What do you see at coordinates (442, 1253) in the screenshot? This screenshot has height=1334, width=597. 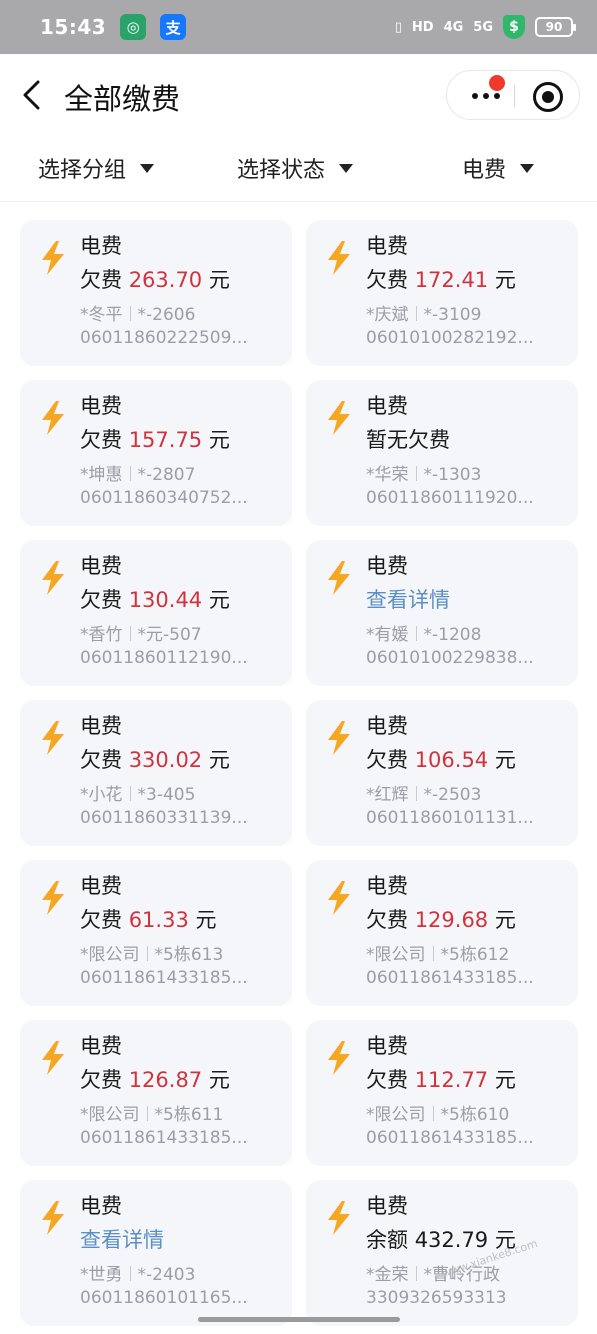 I see `bill-card: 电费 余额 432.79 元 *金荣 *曹岭行政 3309326593313` at bounding box center [442, 1253].